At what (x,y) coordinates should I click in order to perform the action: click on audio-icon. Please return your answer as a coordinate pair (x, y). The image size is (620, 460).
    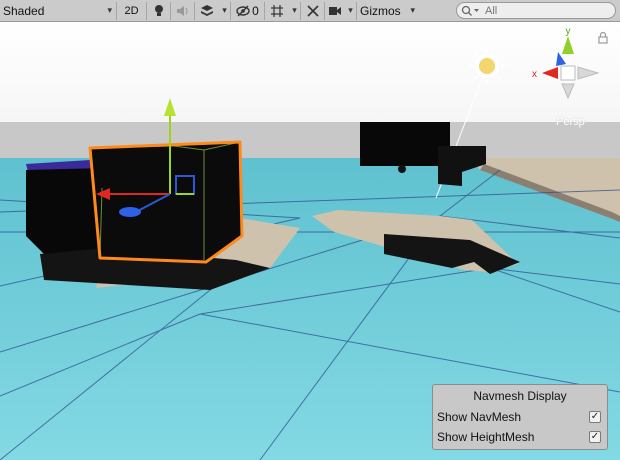
    Looking at the image, I should click on (181, 10).